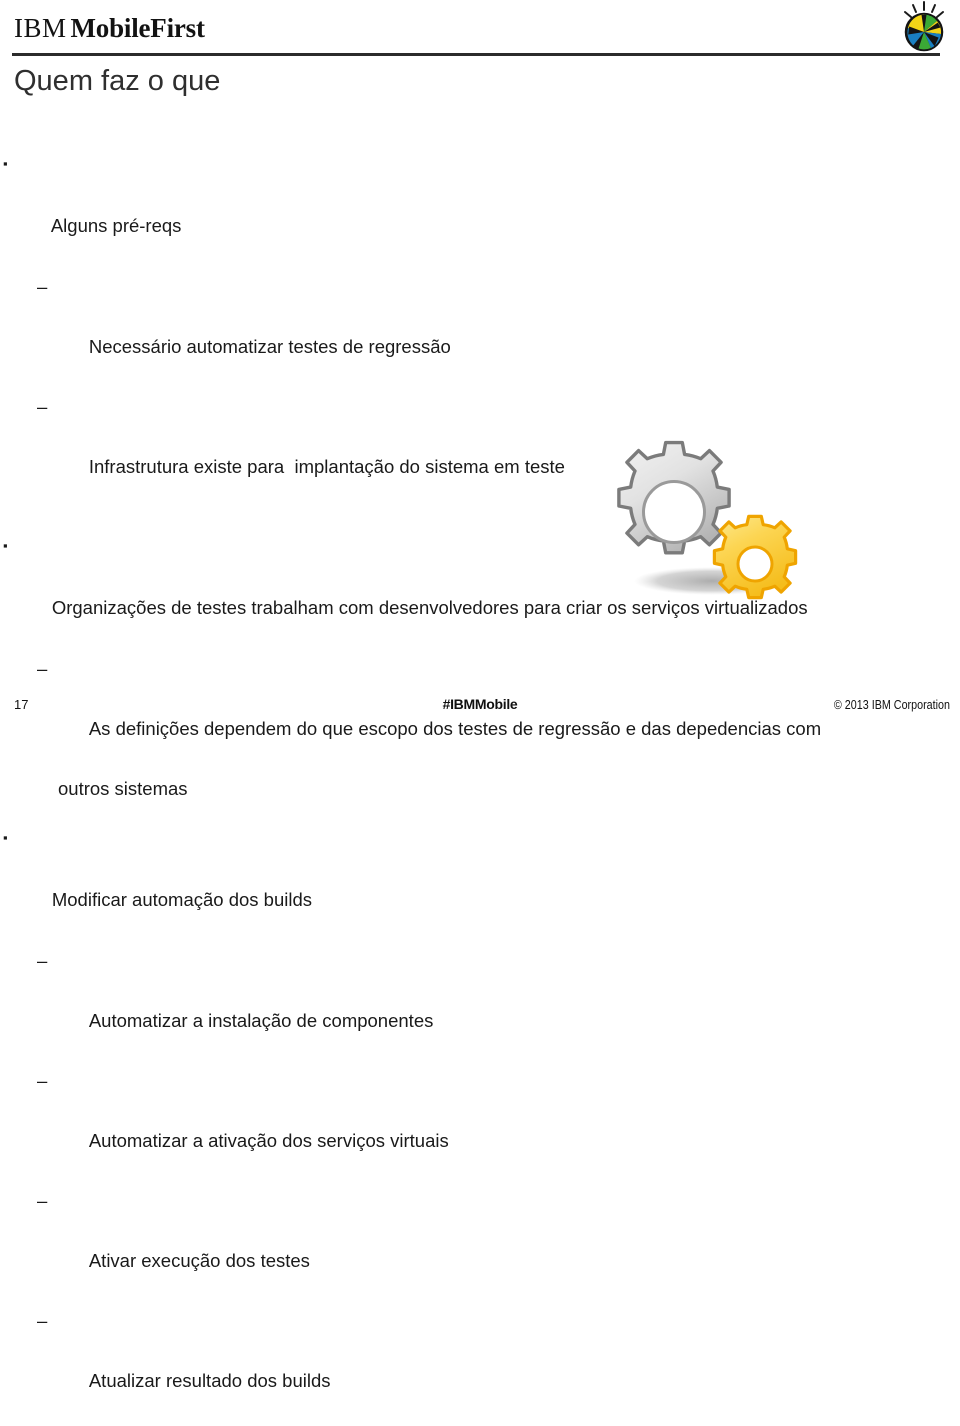 The height and width of the screenshot is (1426, 960). What do you see at coordinates (481, 884) in the screenshot?
I see `bullet-level1: ▪ Modificar automação dos builds` at bounding box center [481, 884].